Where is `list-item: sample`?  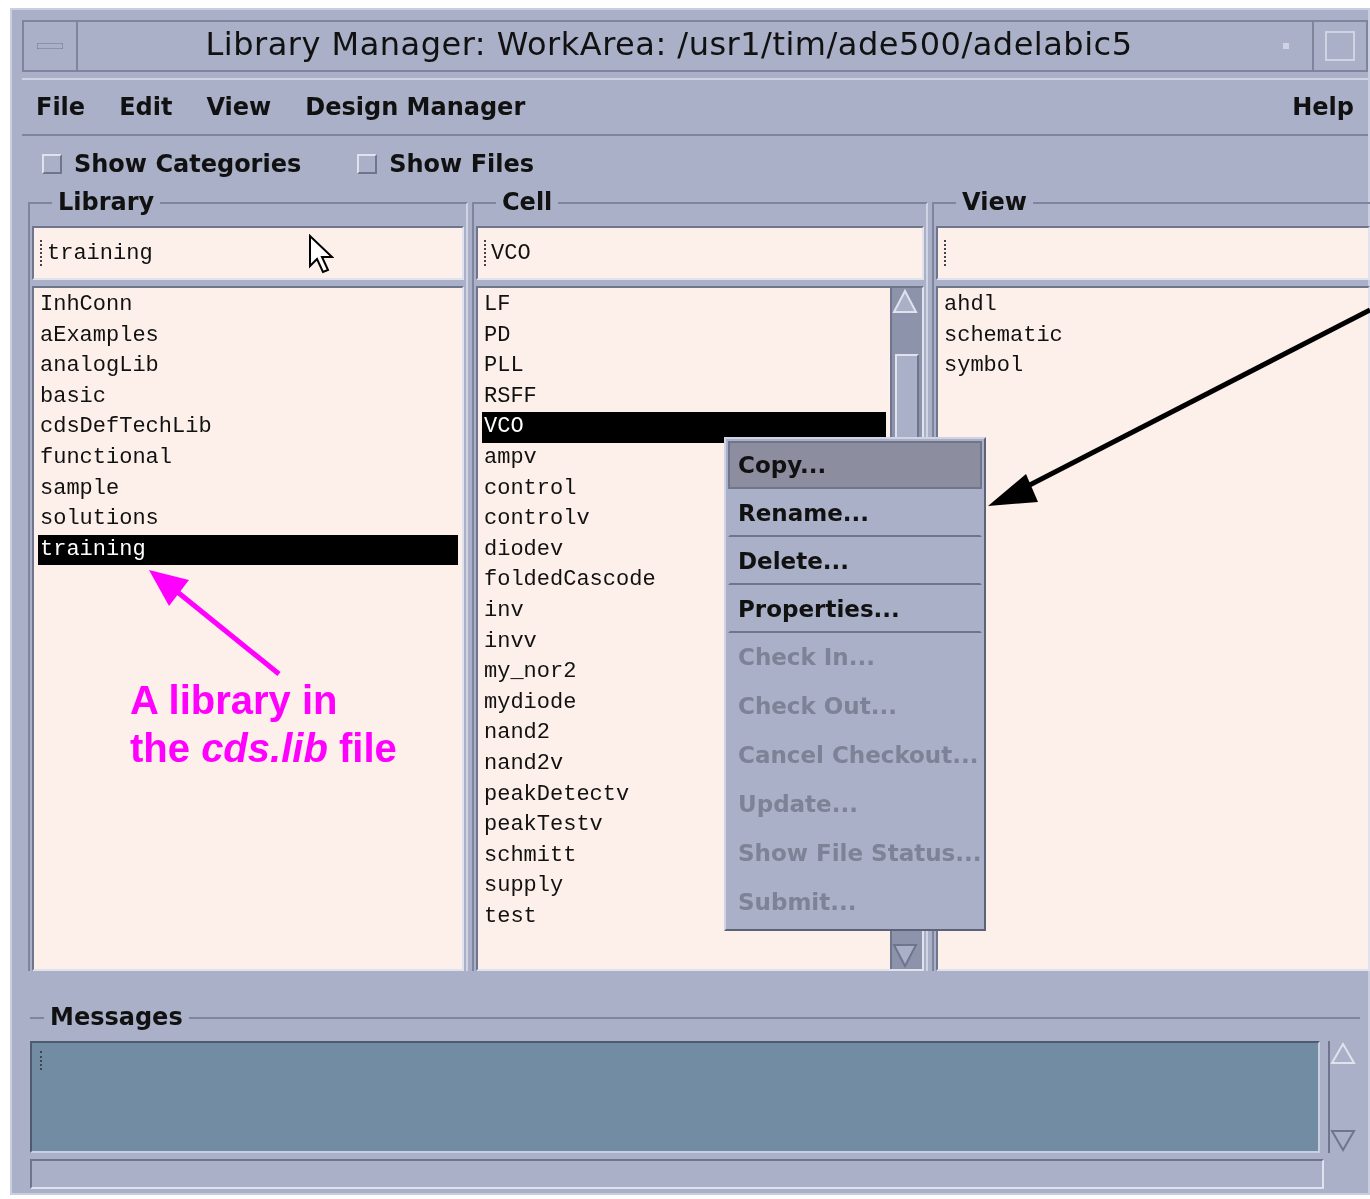
list-item: sample is located at coordinates (248, 489).